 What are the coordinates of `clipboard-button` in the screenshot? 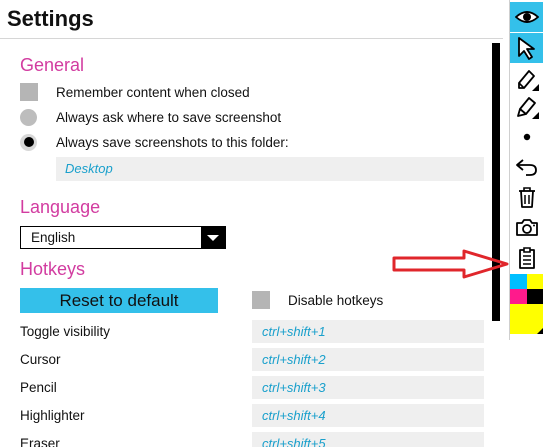 It's located at (526, 258).